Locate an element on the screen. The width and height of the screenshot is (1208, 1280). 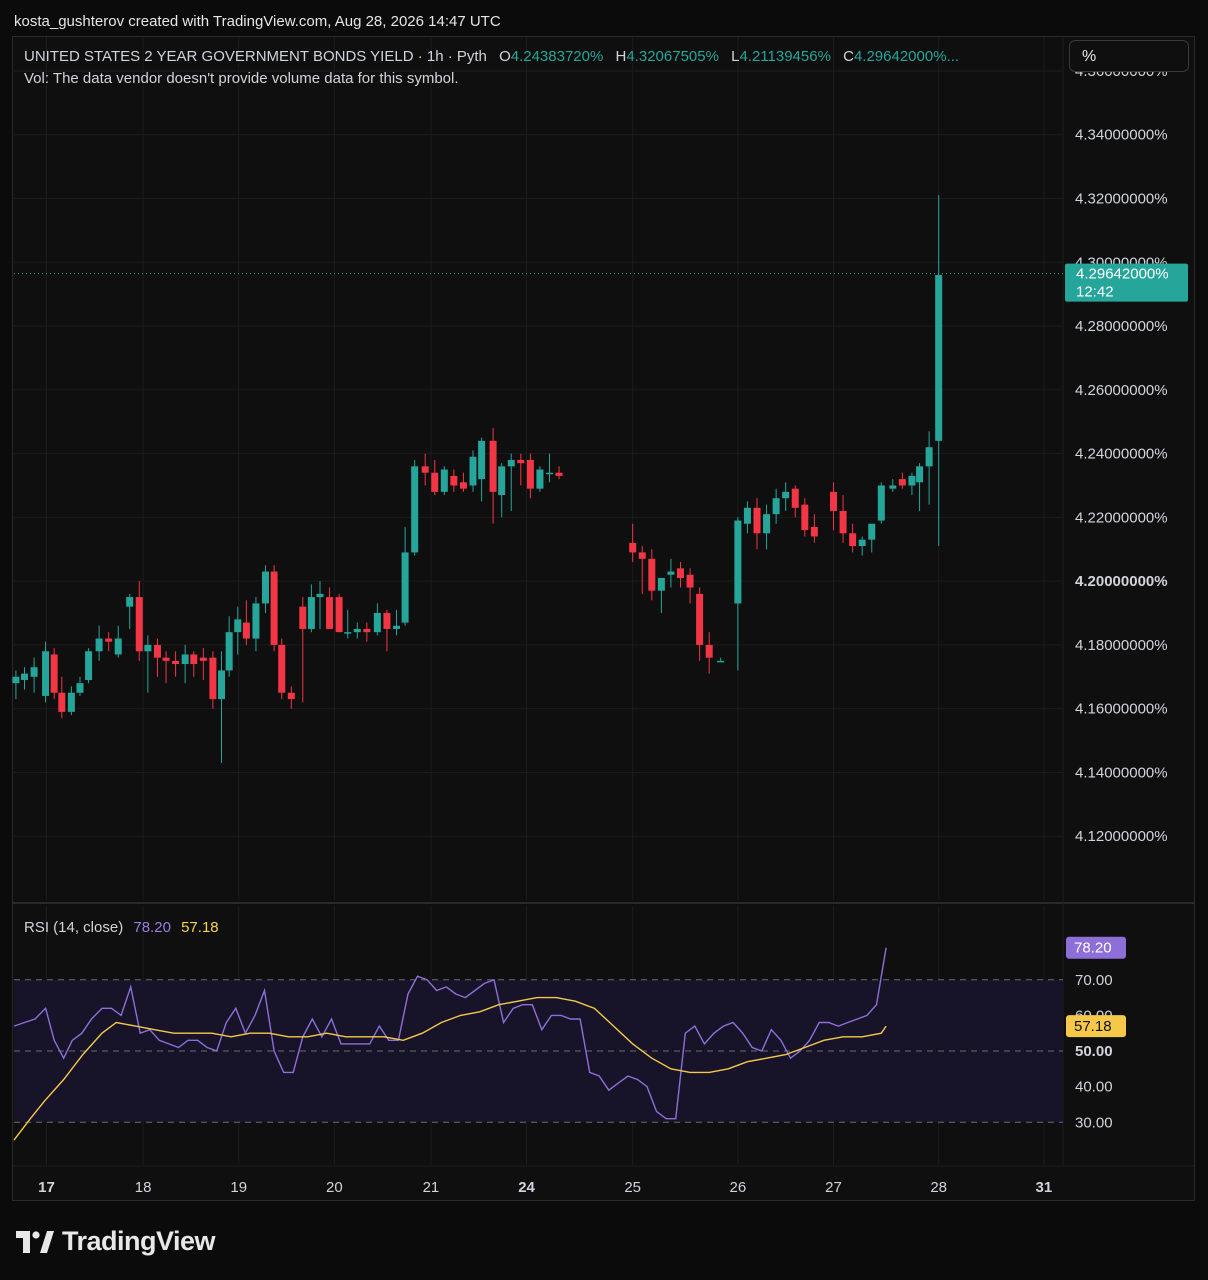
price-tick-label: 4.12000000% is located at coordinates (1121, 836).